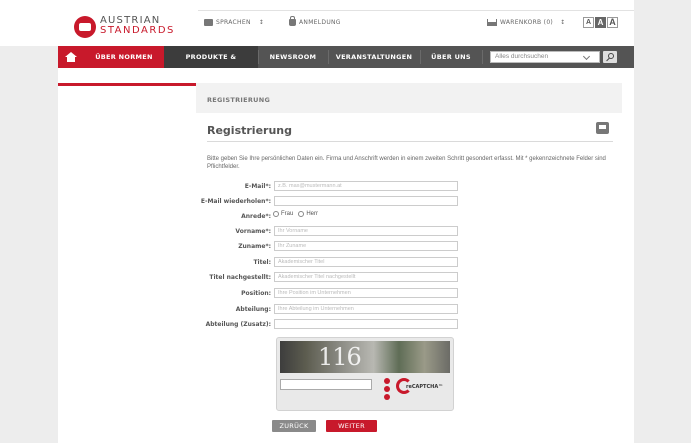 The height and width of the screenshot is (443, 691). I want to click on login-label: ANMELDUNG, so click(320, 22).